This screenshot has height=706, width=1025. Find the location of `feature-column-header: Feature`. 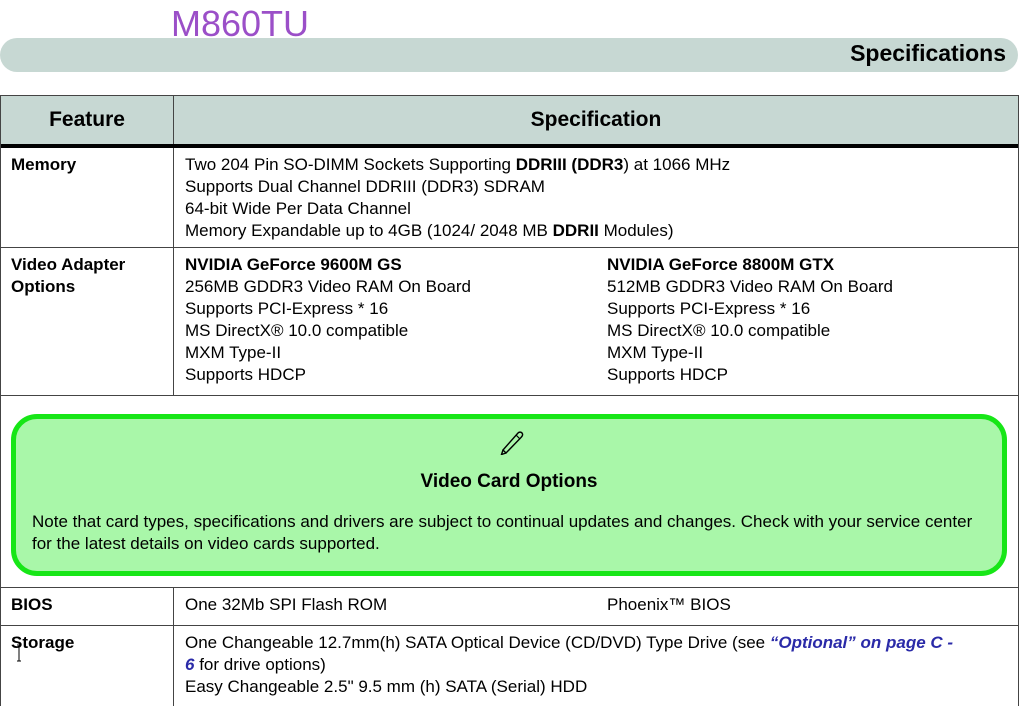

feature-column-header: Feature is located at coordinates (87, 120).